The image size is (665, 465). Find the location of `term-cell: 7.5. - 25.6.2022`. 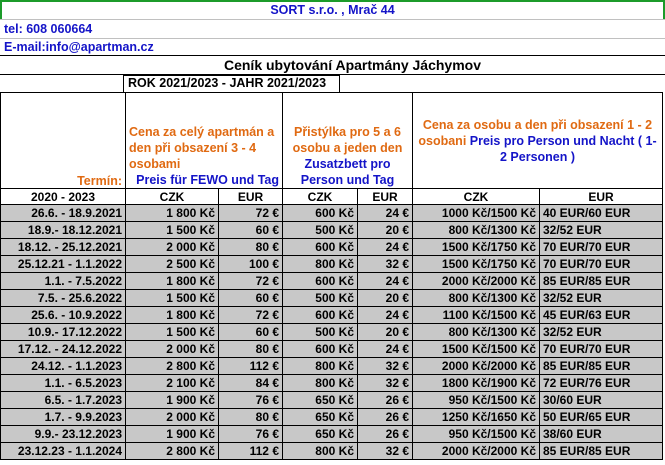

term-cell: 7.5. - 25.6.2022 is located at coordinates (63, 298).